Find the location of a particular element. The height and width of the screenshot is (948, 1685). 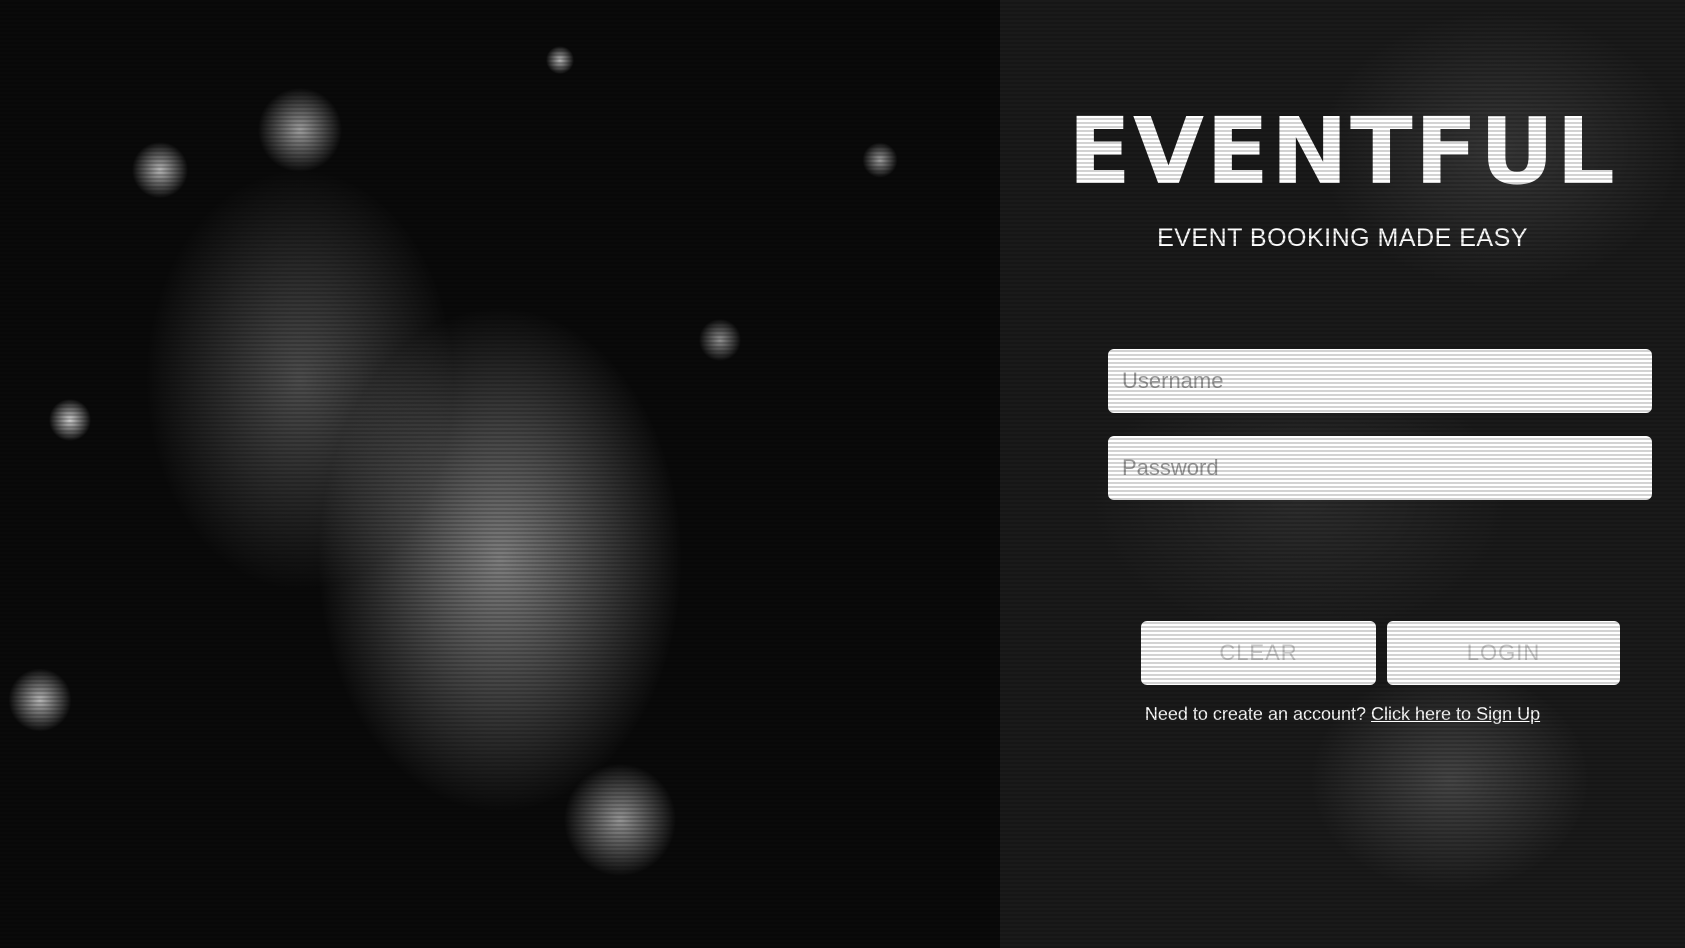

app-tagline: EVENT BOOKING MADE EASY is located at coordinates (1342, 238).